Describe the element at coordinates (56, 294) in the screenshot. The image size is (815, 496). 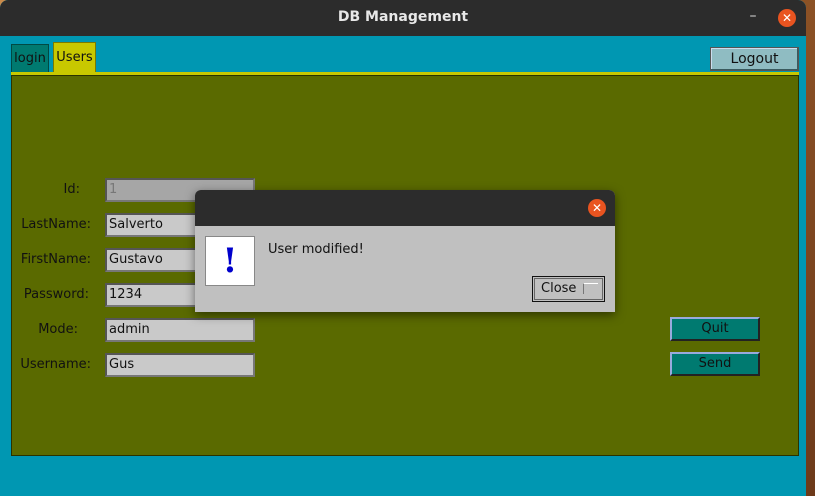
I see `password-label: Password:` at that location.